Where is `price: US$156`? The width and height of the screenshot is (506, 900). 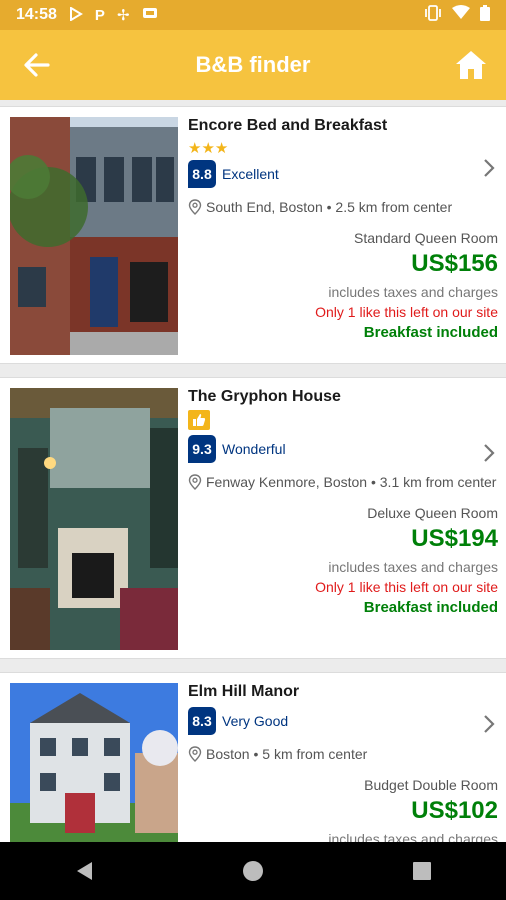
price: US$156 is located at coordinates (454, 263).